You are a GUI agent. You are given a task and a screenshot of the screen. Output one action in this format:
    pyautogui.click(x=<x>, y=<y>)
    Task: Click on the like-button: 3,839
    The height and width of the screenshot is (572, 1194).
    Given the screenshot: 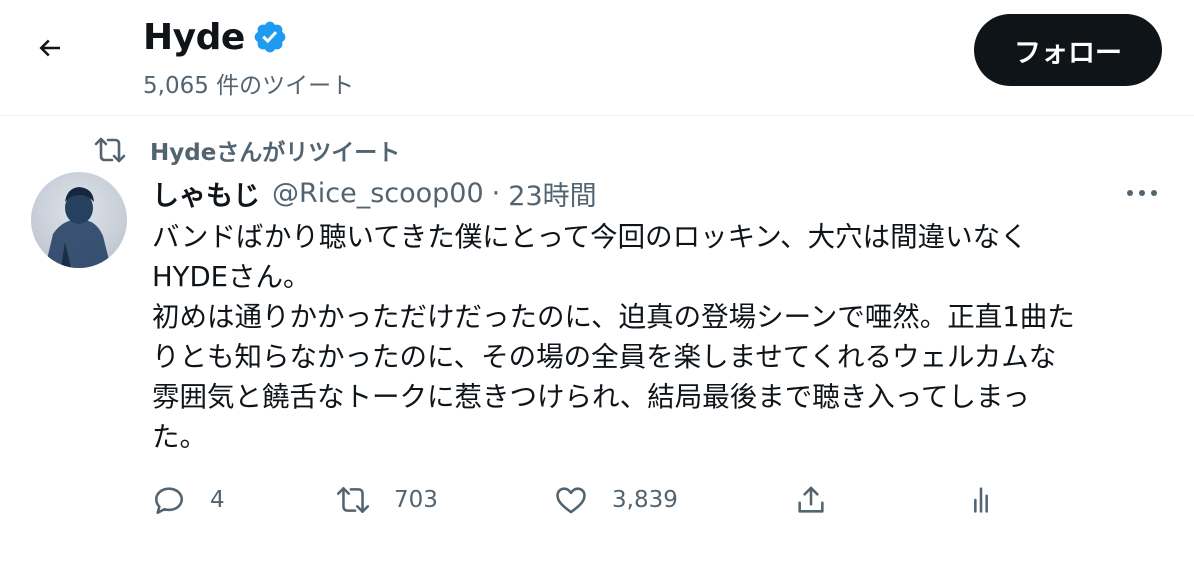 What is the action you would take?
    pyautogui.click(x=615, y=500)
    